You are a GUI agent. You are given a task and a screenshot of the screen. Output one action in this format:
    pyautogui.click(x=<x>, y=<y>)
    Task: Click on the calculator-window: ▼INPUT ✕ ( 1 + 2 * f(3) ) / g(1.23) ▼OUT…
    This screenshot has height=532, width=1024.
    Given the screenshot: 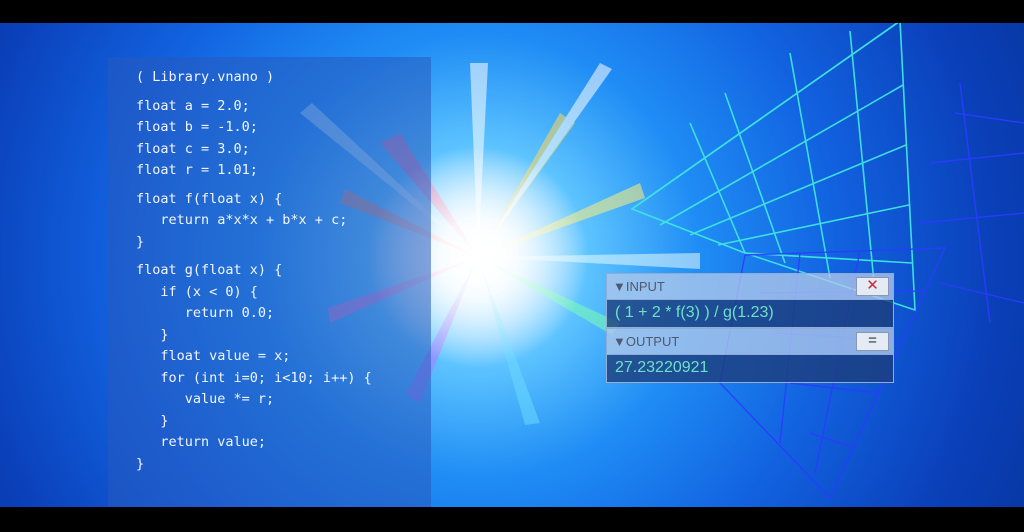 What is the action you would take?
    pyautogui.click(x=750, y=328)
    